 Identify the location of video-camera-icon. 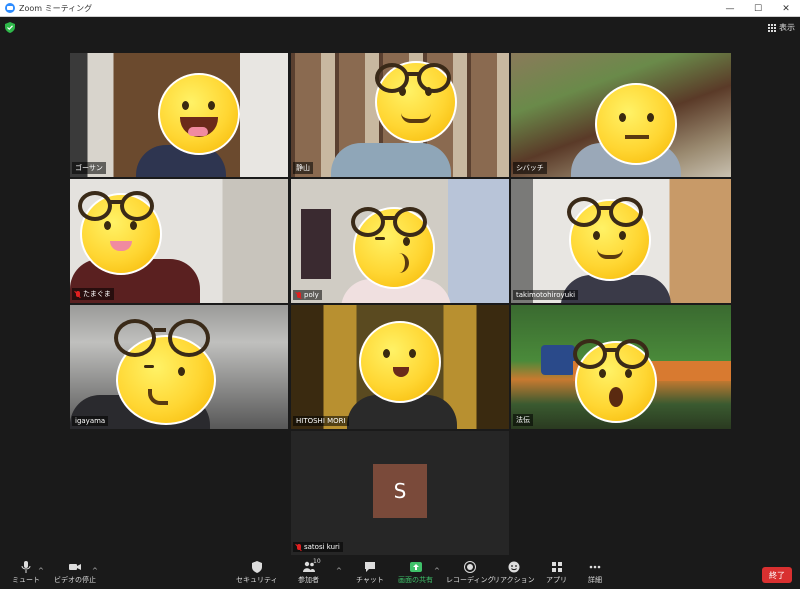
(75, 567).